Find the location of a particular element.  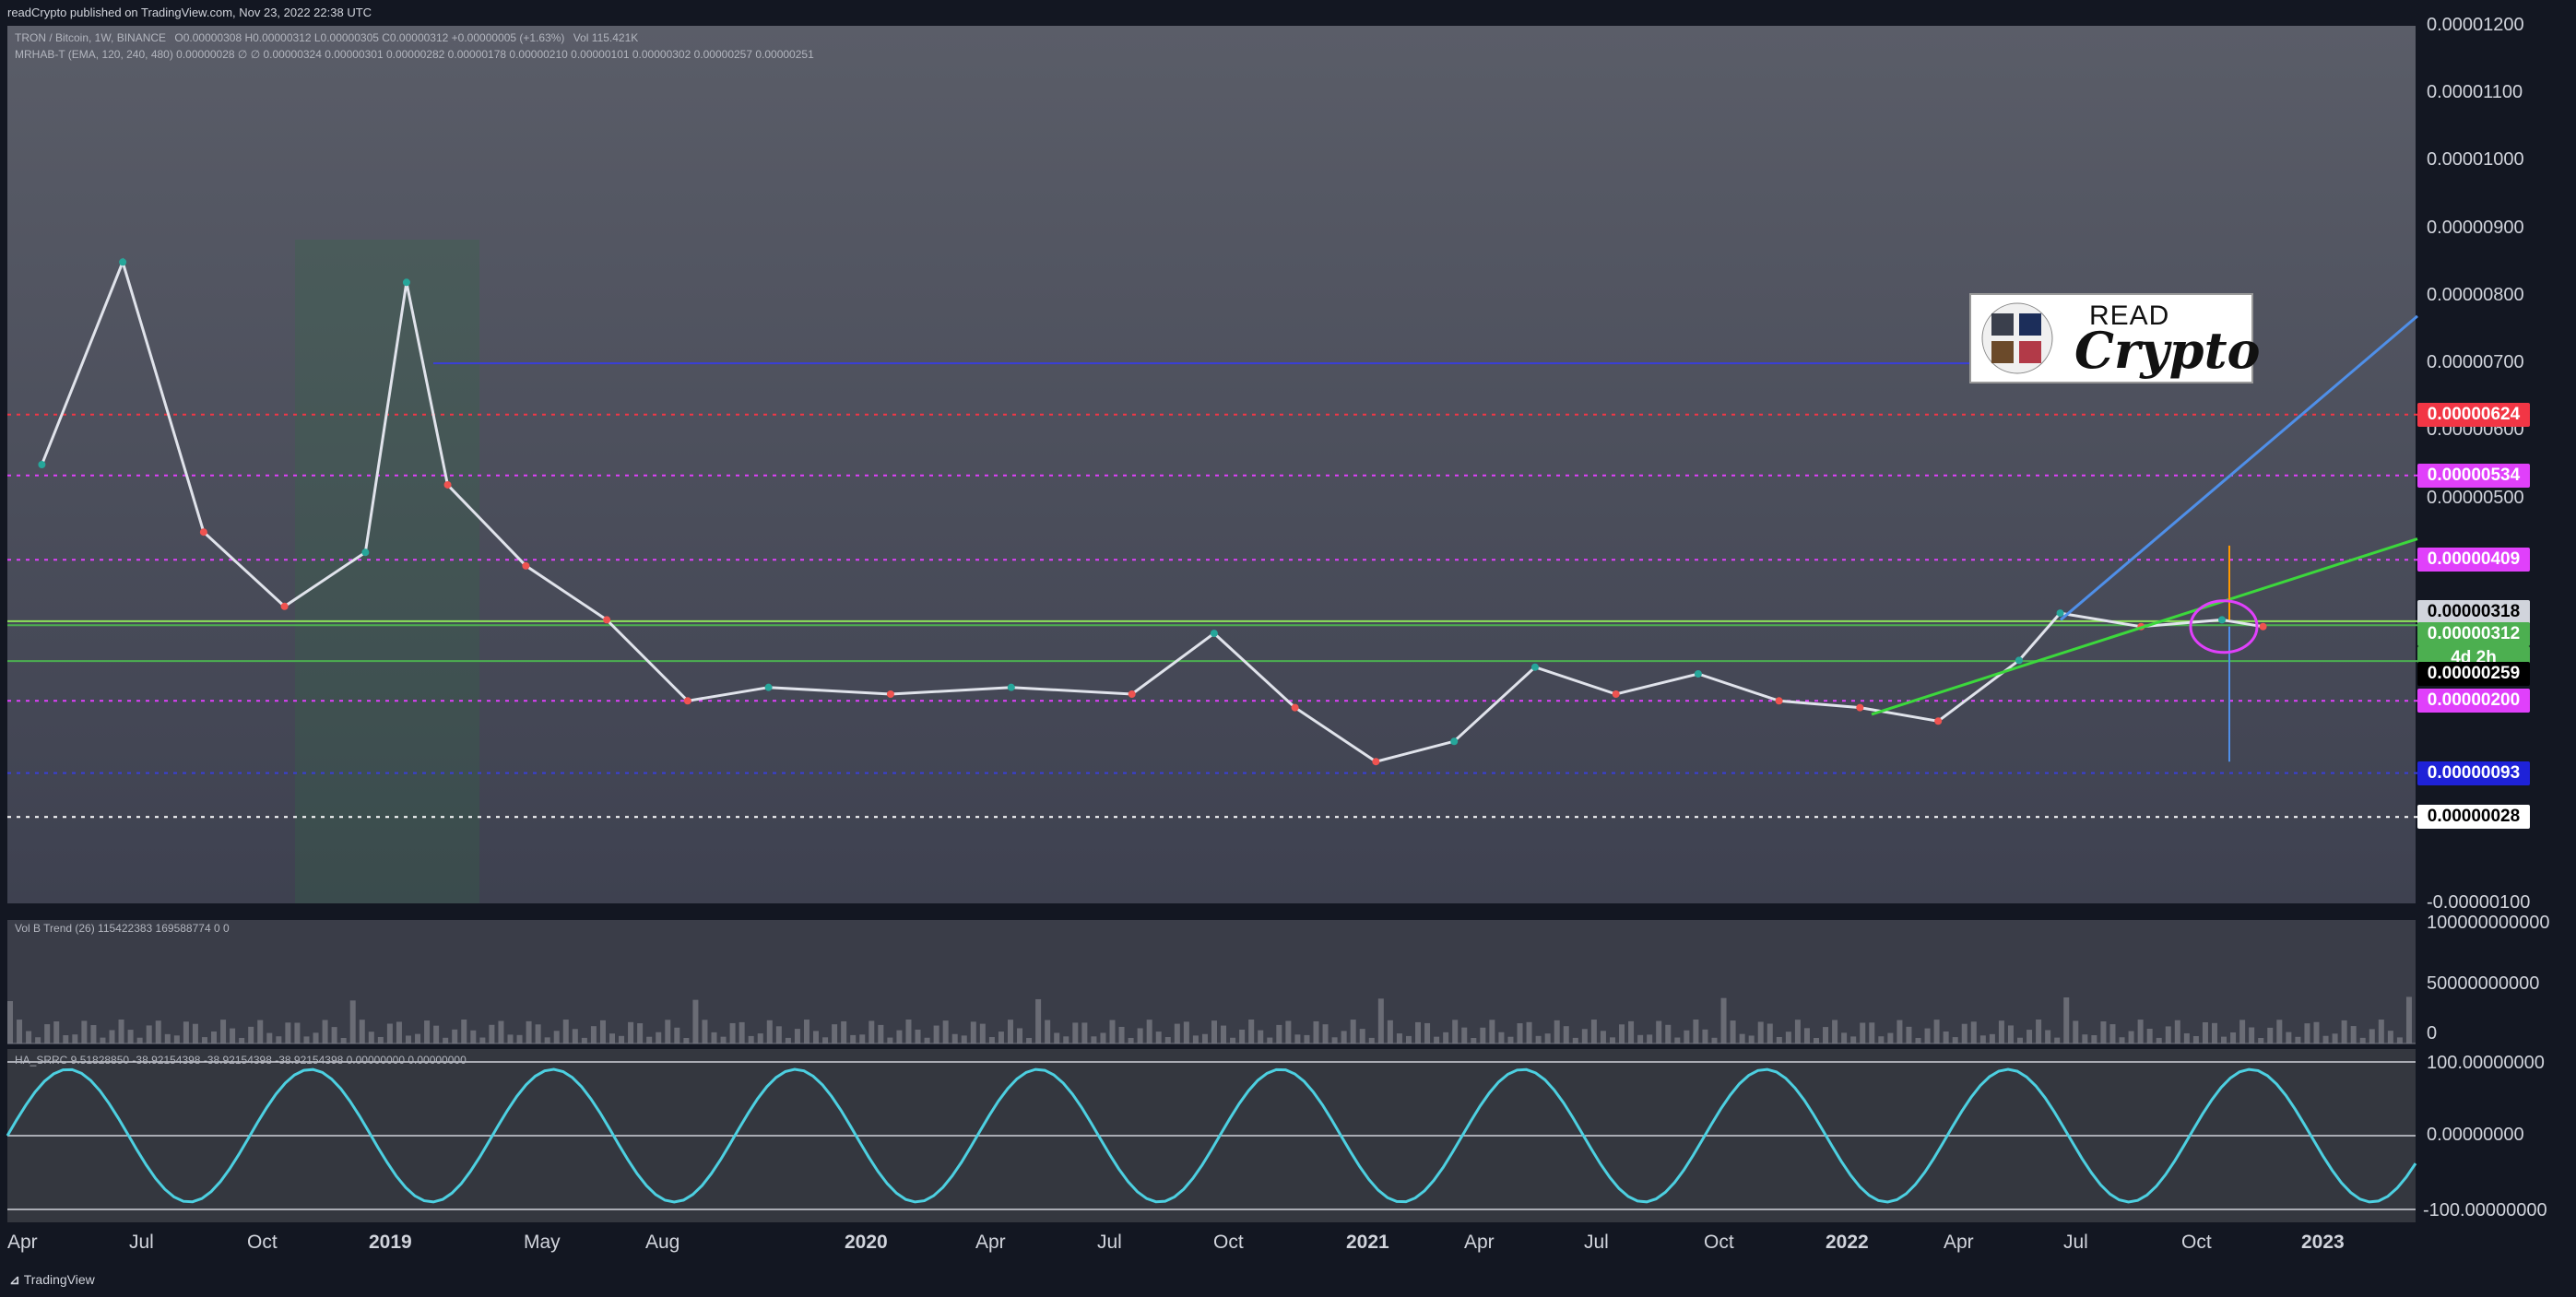

price-box-6: 0.00000259 is located at coordinates (2473, 674).